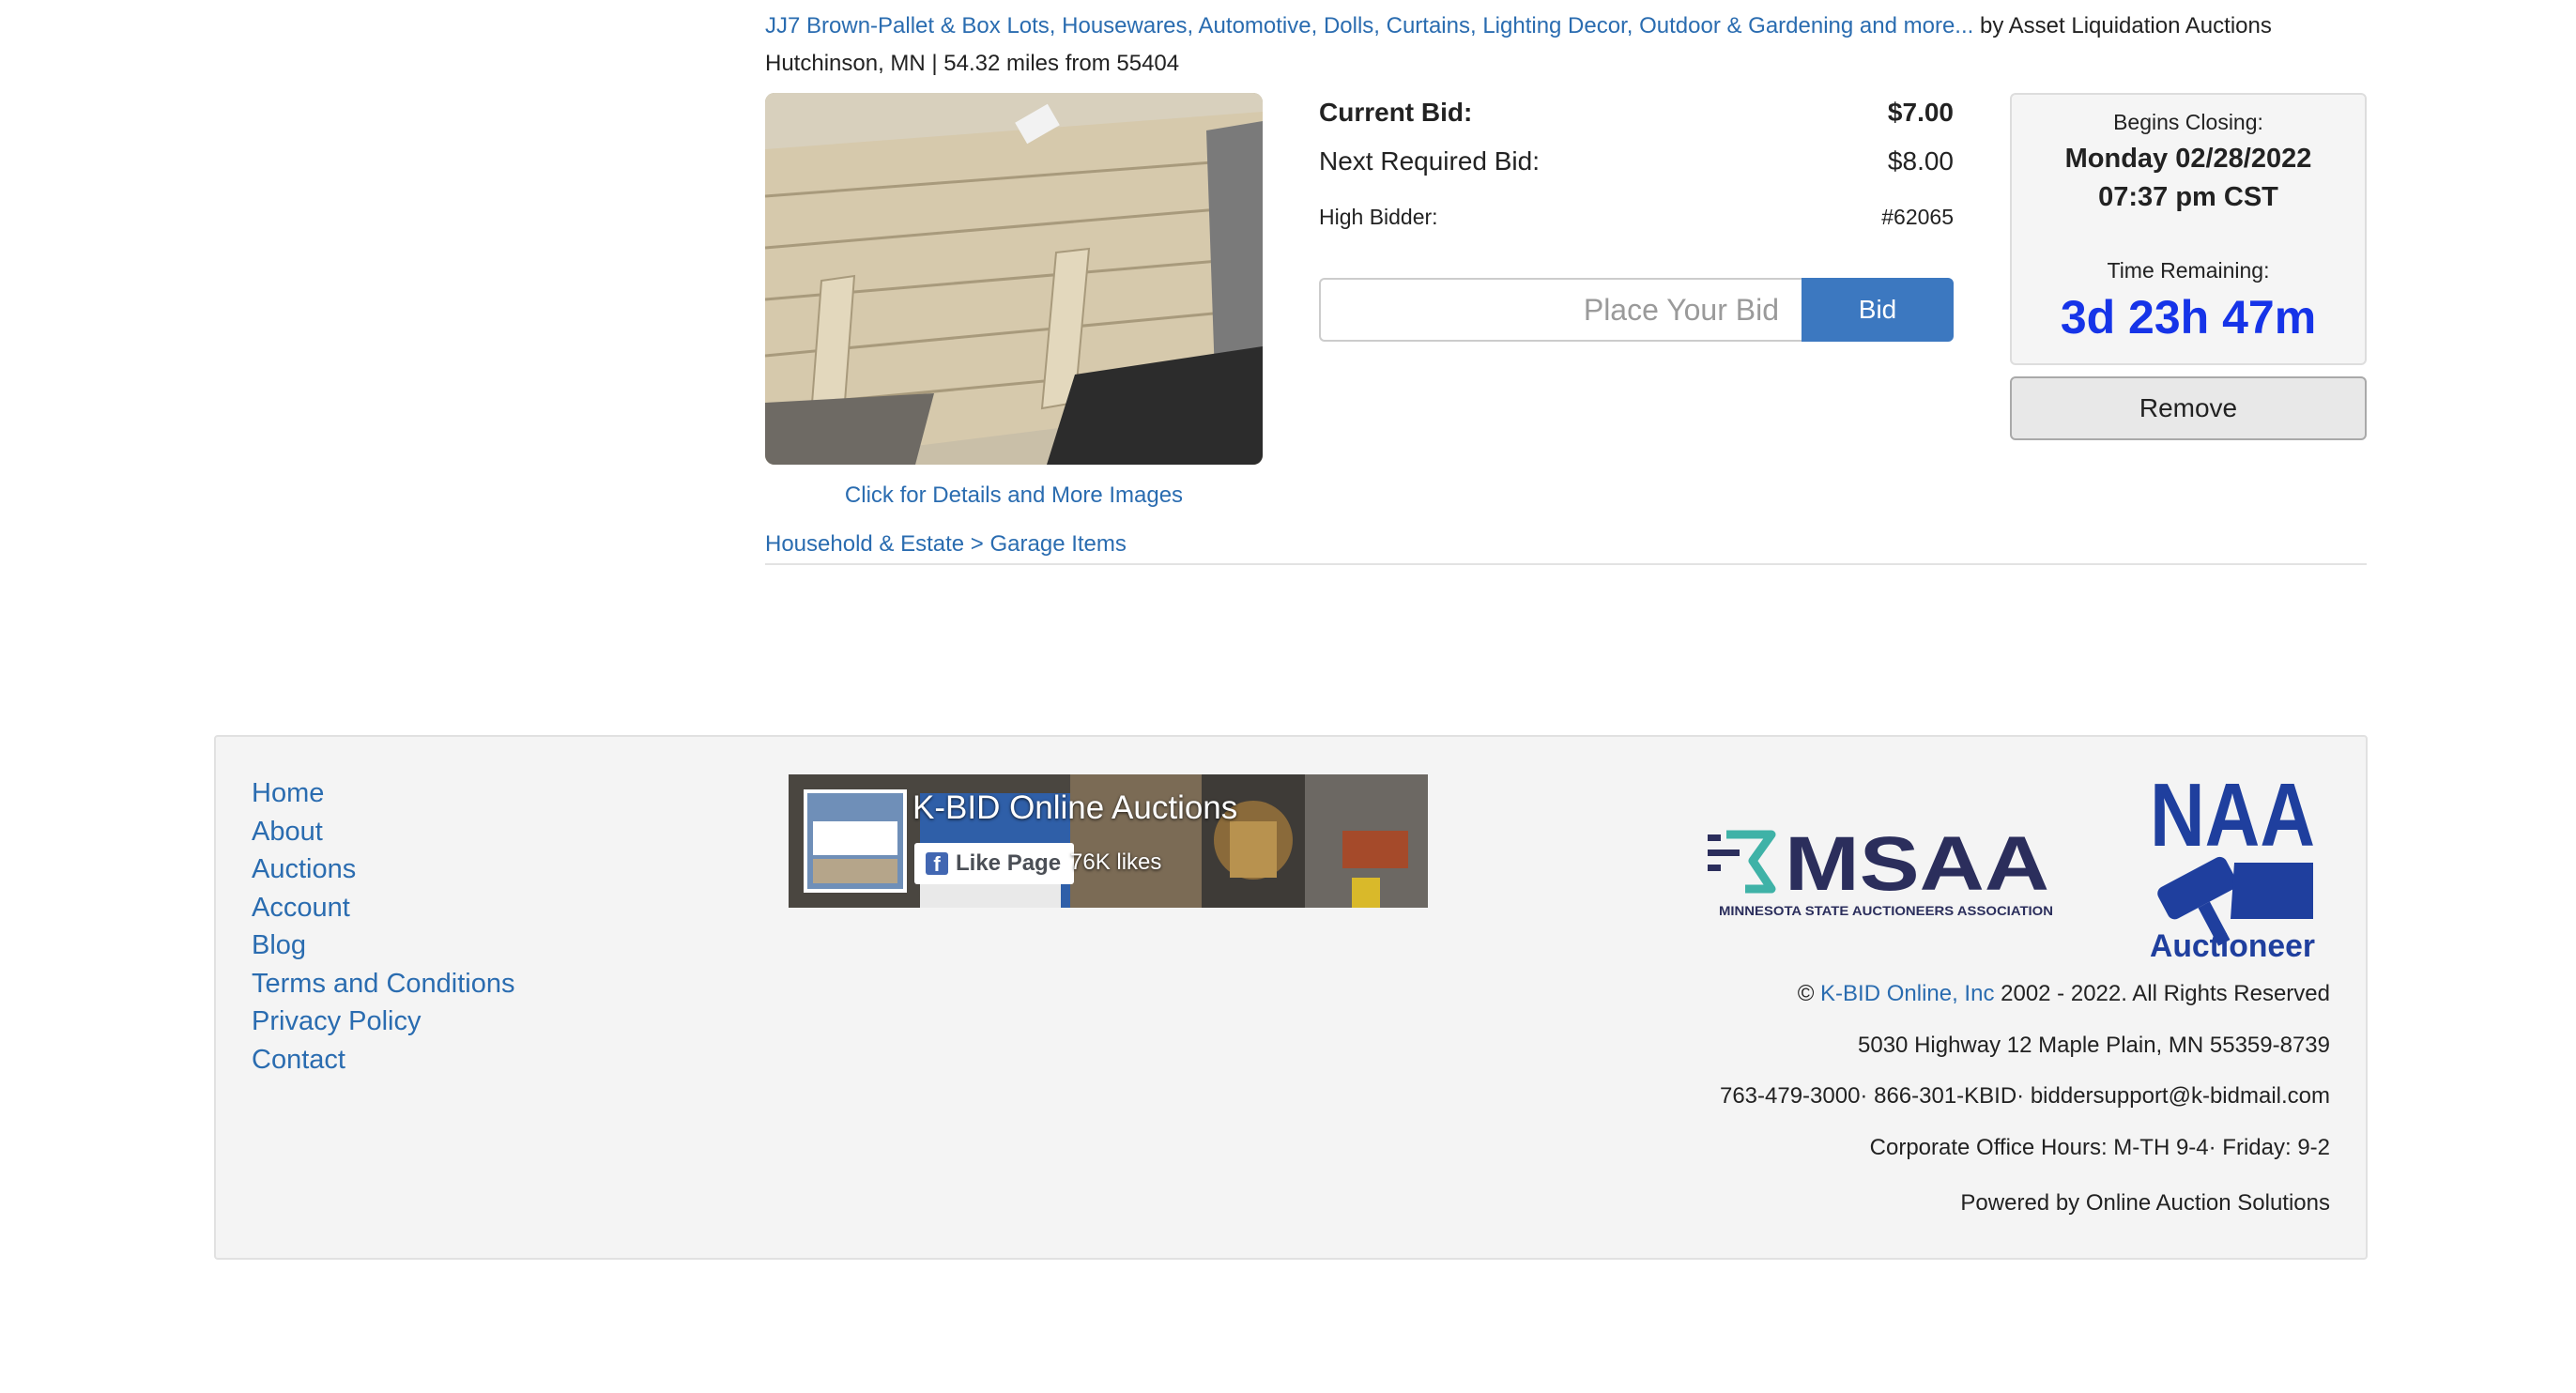  I want to click on company-link: K-BID Online, Inc, so click(1907, 993).